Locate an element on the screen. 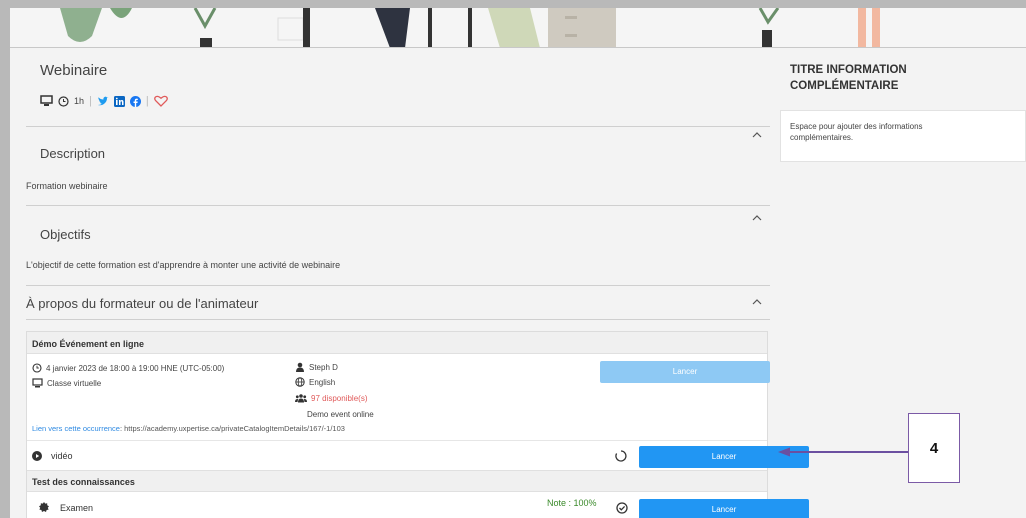 This screenshot has height=518, width=1026. event-name: Demo event online is located at coordinates (340, 414).